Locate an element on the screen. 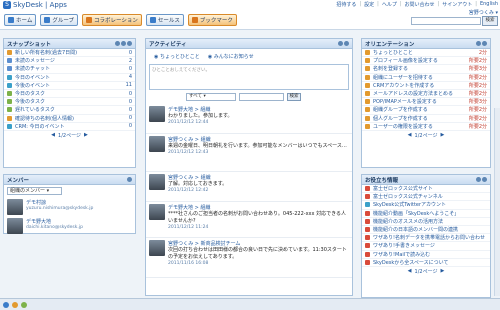 The height and width of the screenshot is (310, 500). list-item: 未読のチャット 0 is located at coordinates (69, 69).